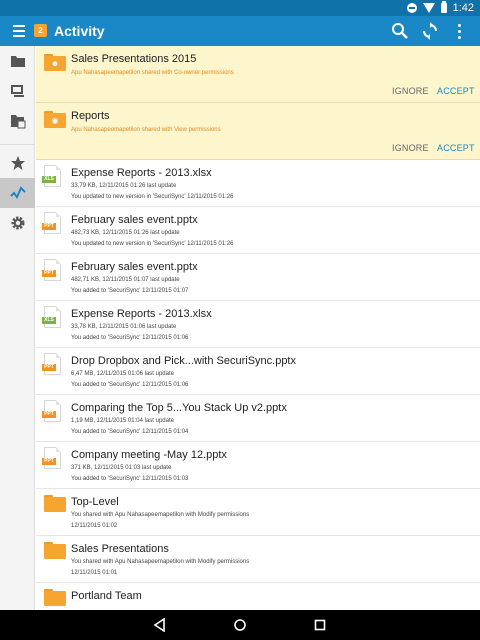 The image size is (480, 640). Describe the element at coordinates (428, 8) in the screenshot. I see `wifi-icon` at that location.